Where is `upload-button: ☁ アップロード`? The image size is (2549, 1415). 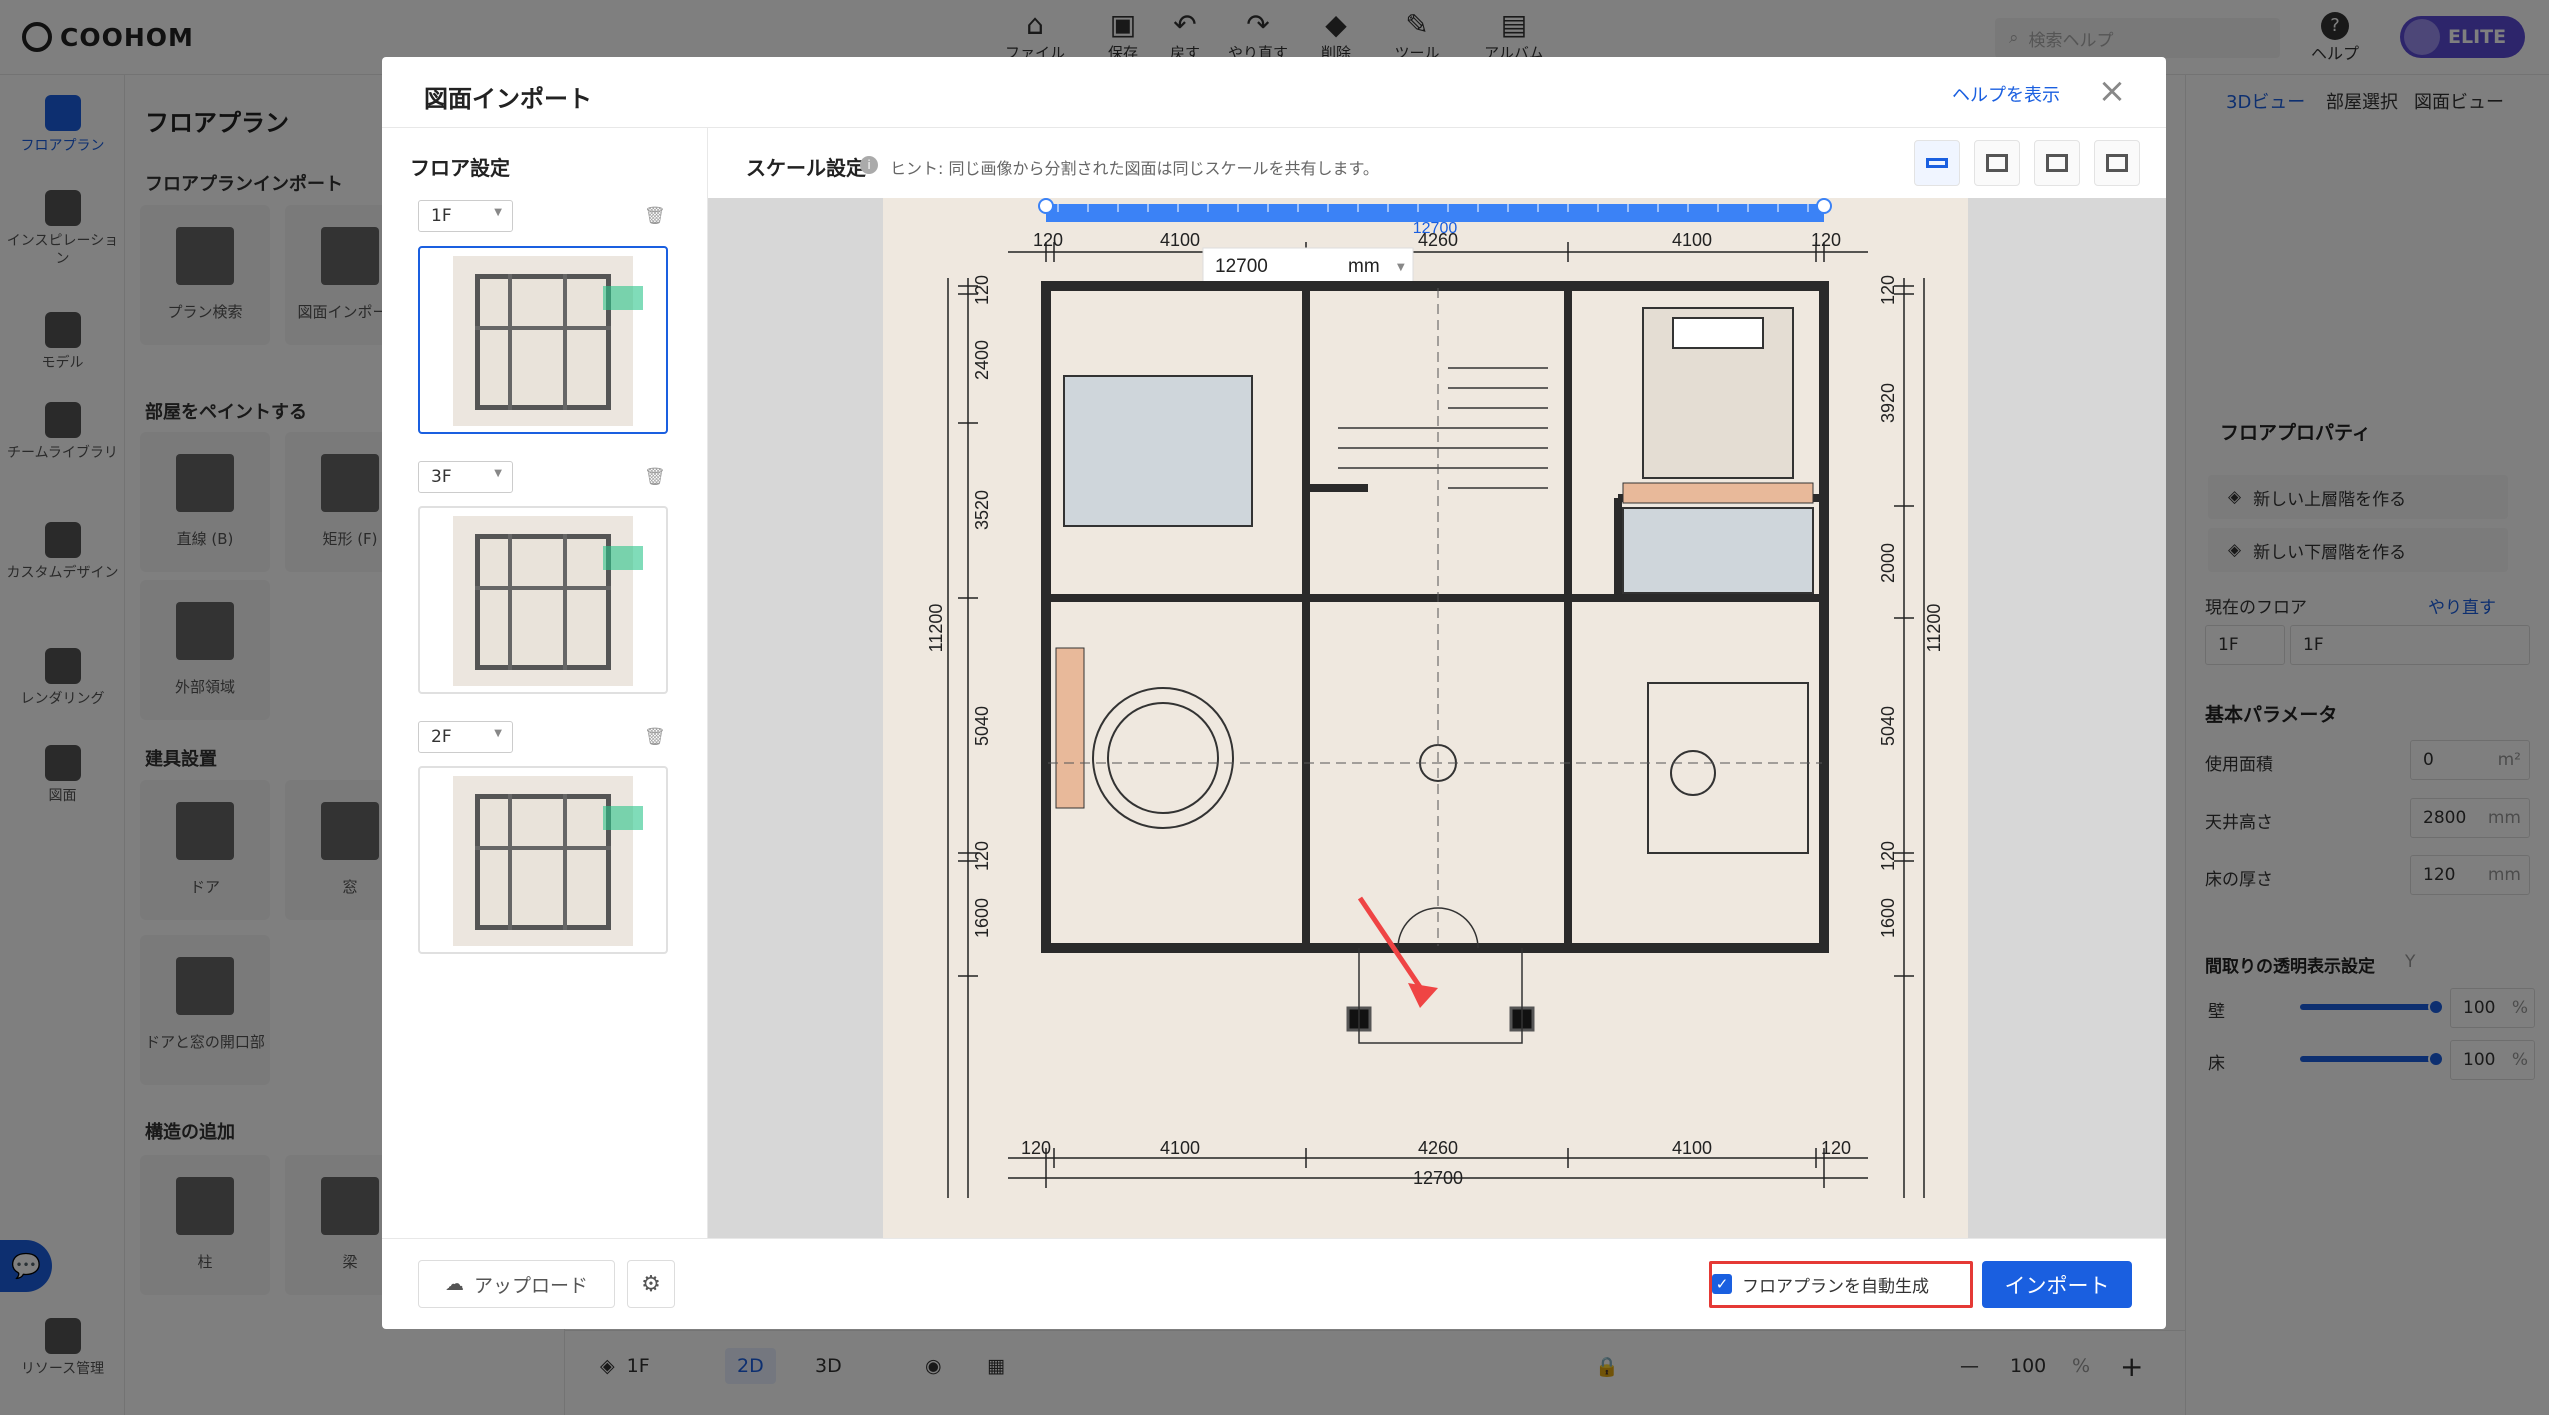
upload-button: ☁ アップロード is located at coordinates (516, 1284).